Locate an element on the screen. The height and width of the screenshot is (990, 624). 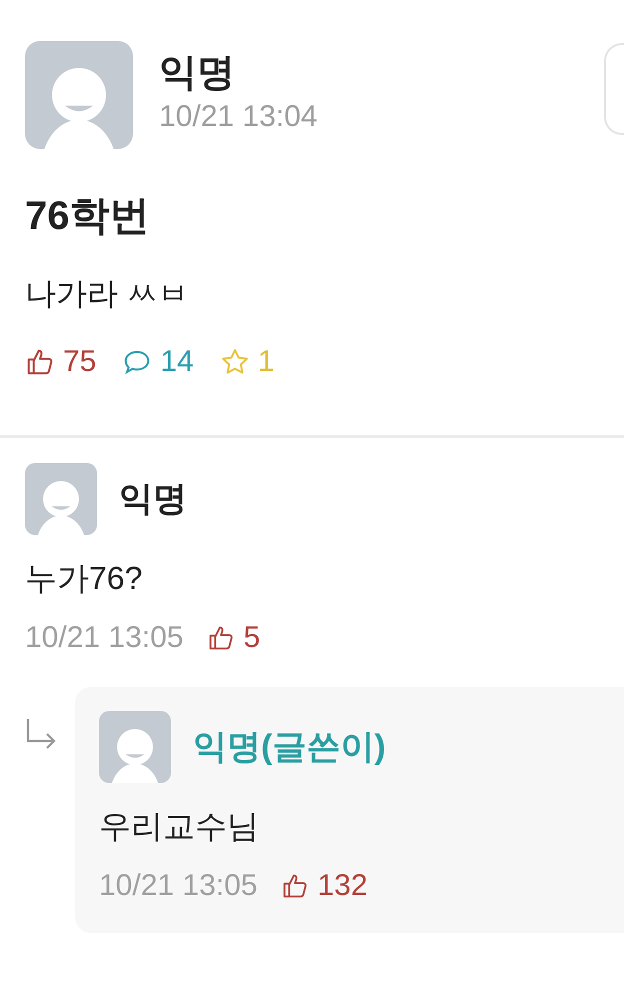
commenter-name: 익명(글쓴이) is located at coordinates (289, 747).